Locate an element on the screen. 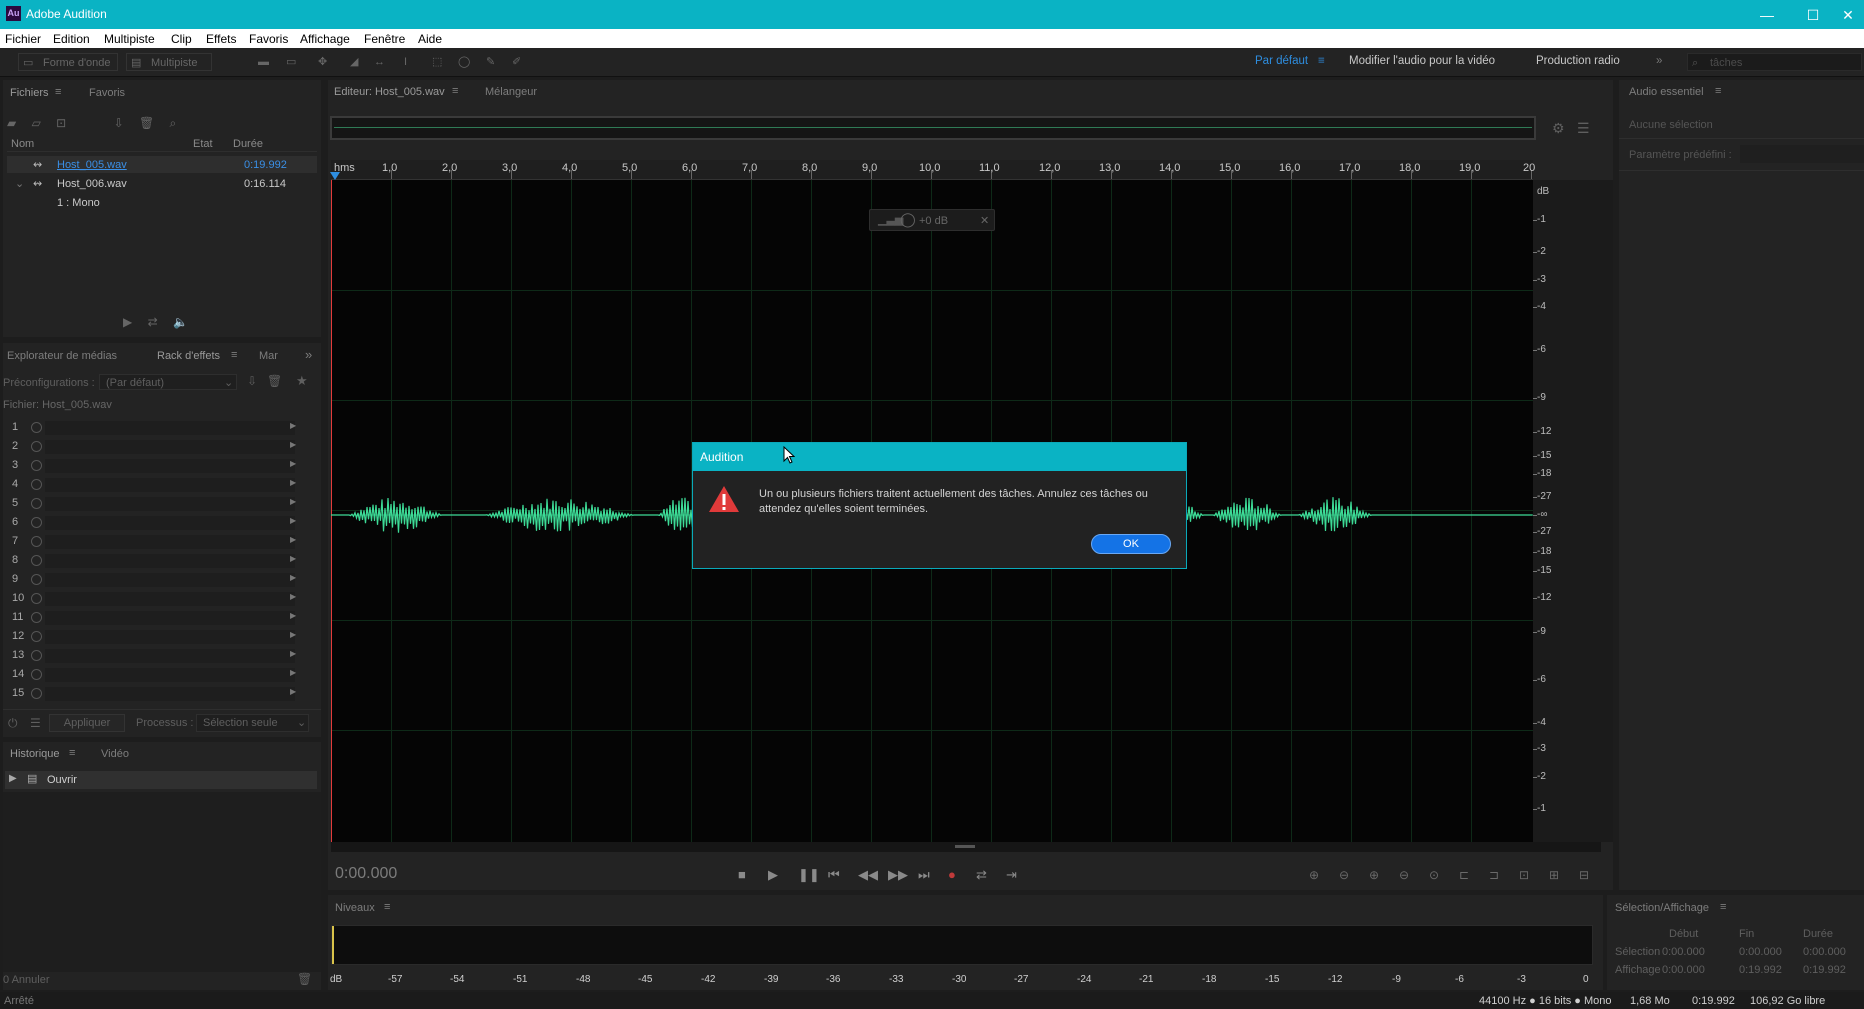 This screenshot has height=1009, width=1864. scroll-grip is located at coordinates (965, 846).